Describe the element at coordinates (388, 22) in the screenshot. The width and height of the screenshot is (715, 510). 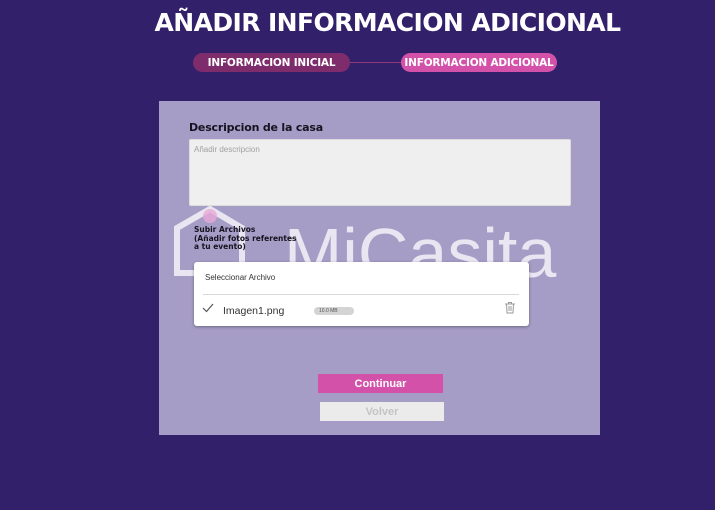
I see `page-title: AÑADIR INFORMACION ADICIONAL` at that location.